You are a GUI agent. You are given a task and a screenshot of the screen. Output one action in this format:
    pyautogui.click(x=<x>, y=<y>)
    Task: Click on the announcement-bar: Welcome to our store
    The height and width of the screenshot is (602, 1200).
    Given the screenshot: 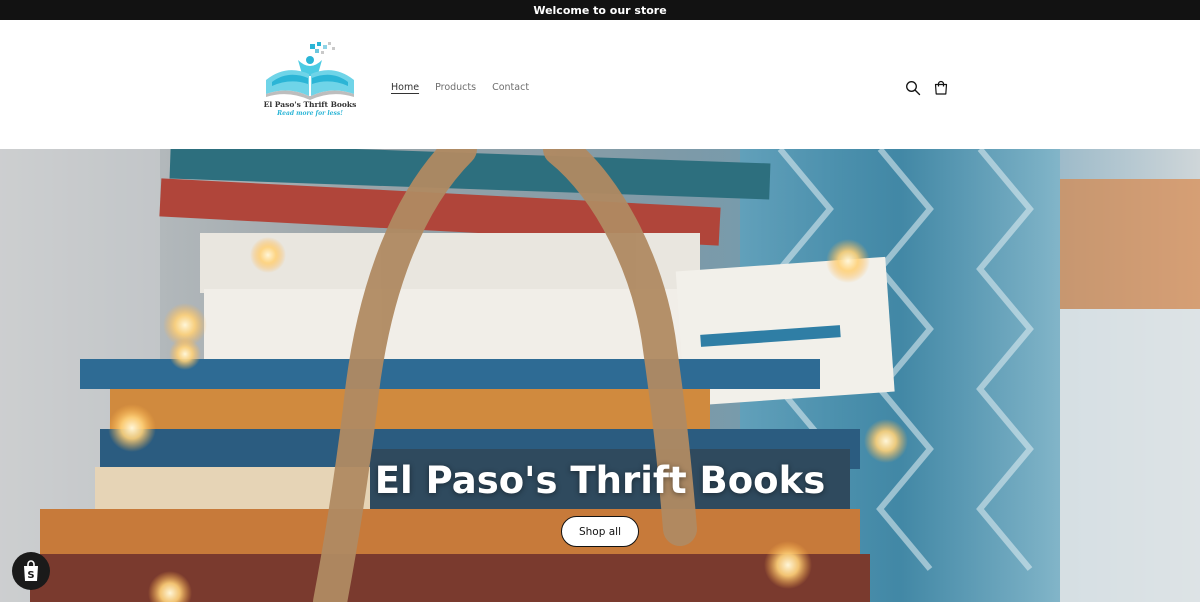 What is the action you would take?
    pyautogui.click(x=600, y=10)
    